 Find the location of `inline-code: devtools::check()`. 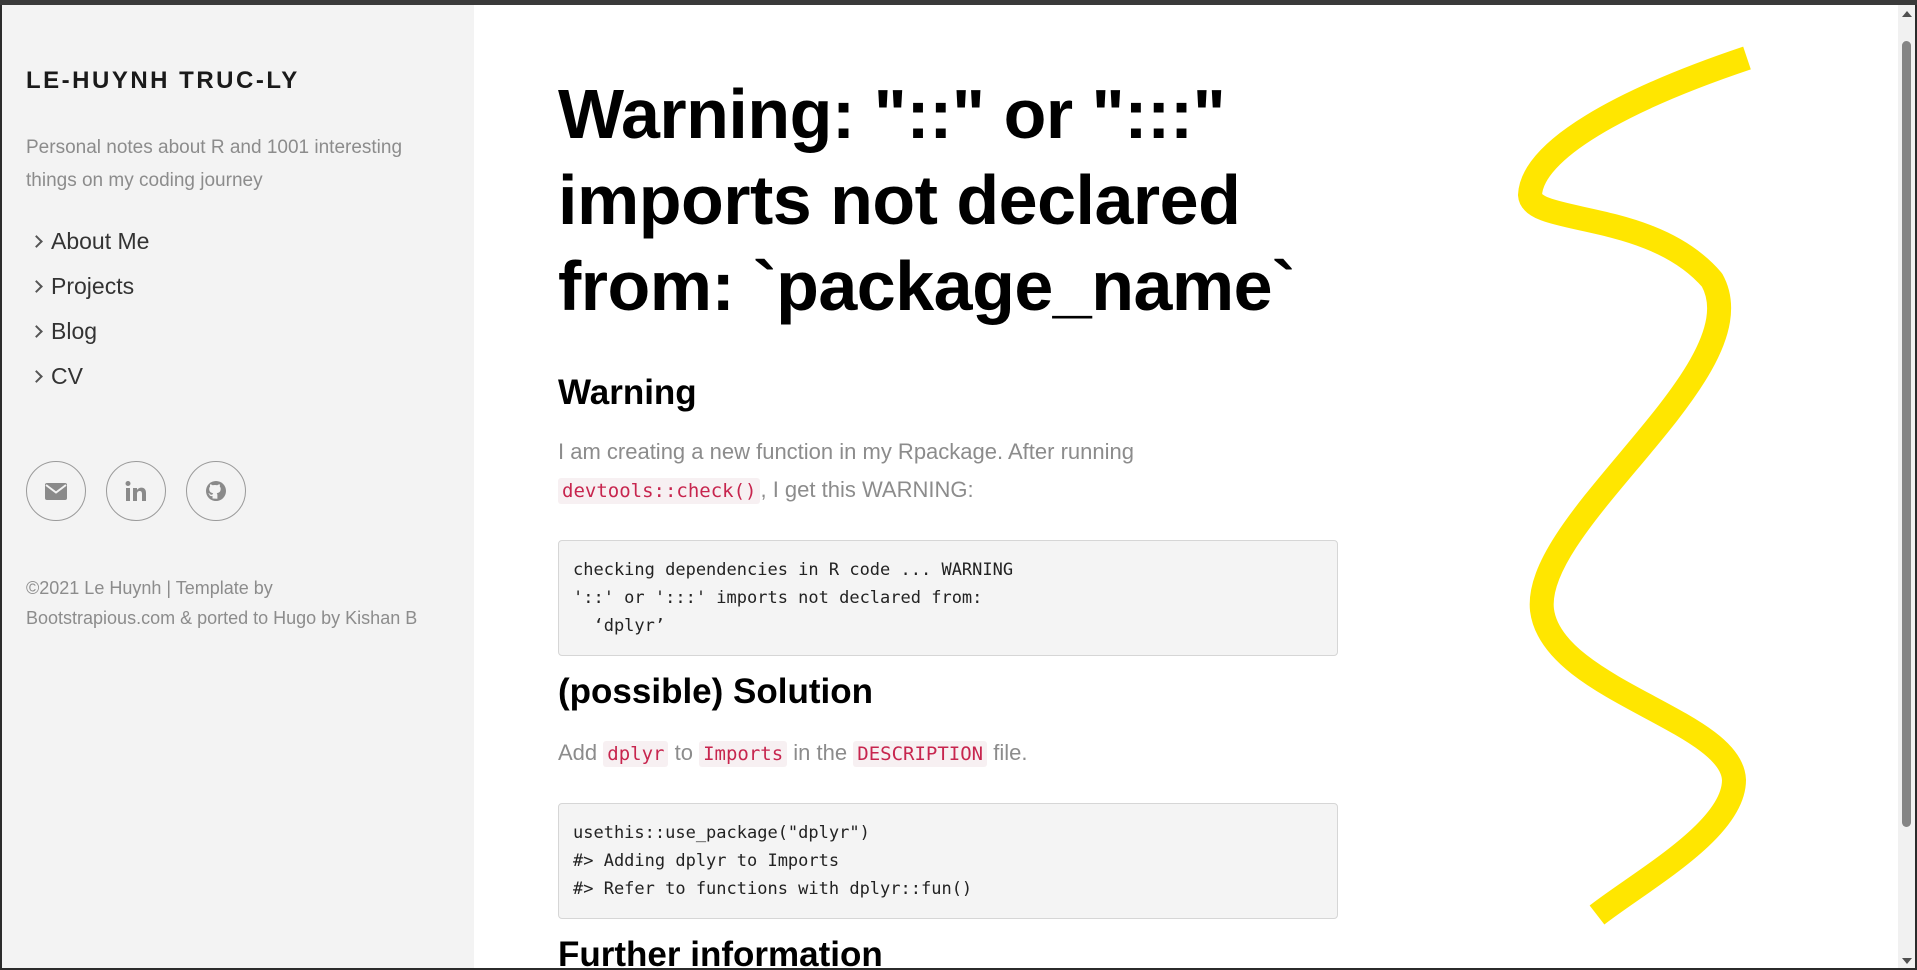

inline-code: devtools::check() is located at coordinates (659, 491).